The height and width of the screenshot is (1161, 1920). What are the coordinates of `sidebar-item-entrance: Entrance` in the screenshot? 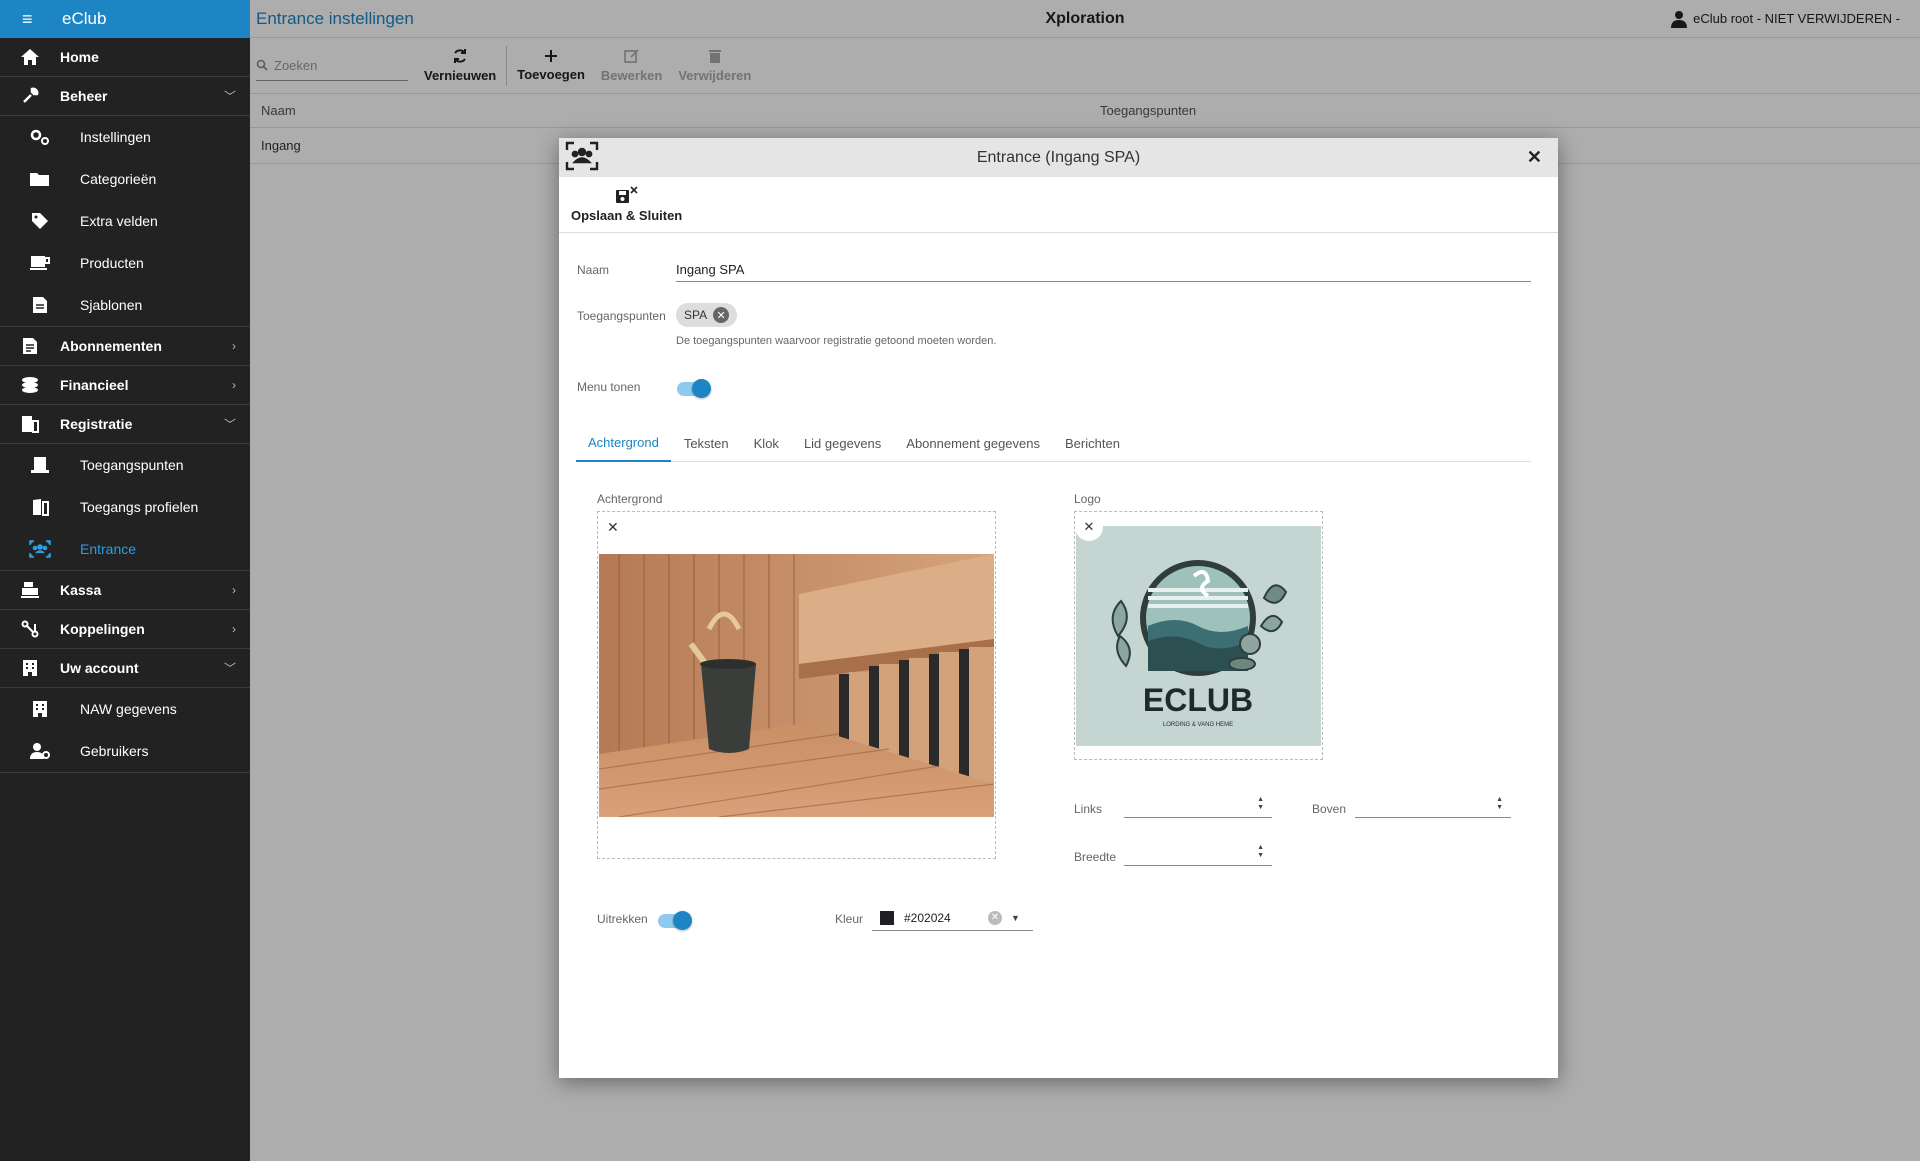 It's located at (125, 549).